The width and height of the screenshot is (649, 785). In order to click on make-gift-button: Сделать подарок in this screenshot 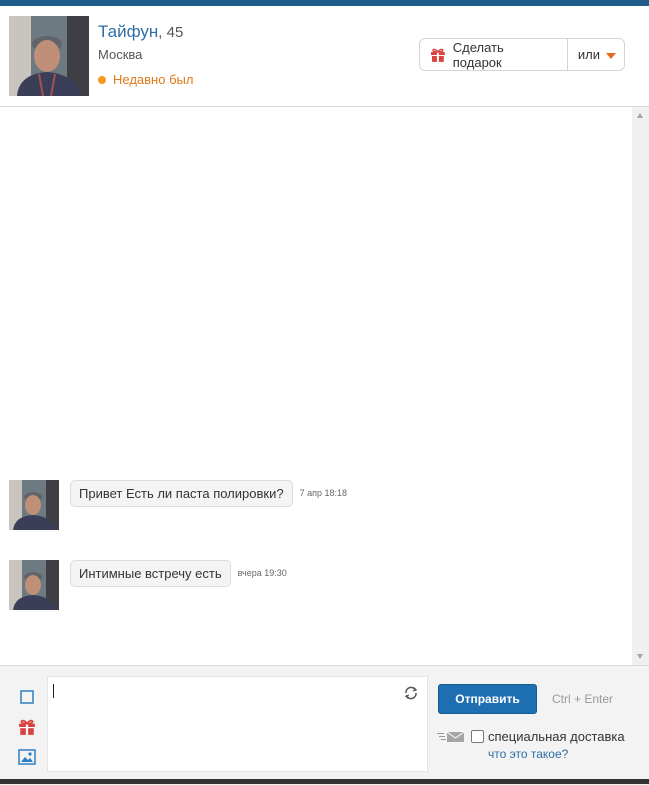, I will do `click(494, 54)`.